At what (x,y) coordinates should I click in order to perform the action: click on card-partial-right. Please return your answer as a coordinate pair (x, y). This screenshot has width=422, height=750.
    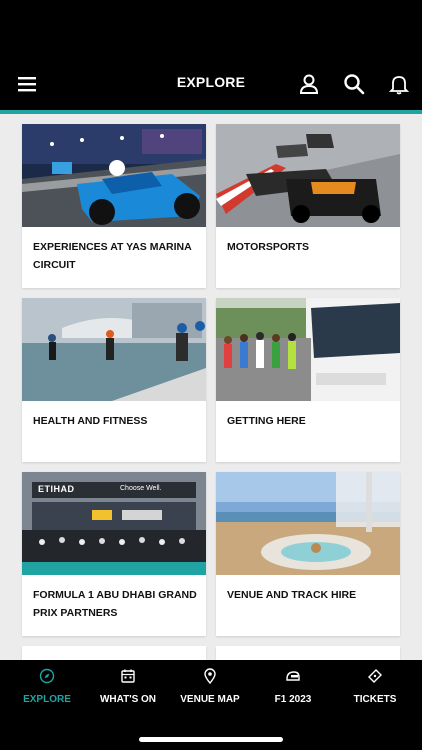
    Looking at the image, I should click on (308, 653).